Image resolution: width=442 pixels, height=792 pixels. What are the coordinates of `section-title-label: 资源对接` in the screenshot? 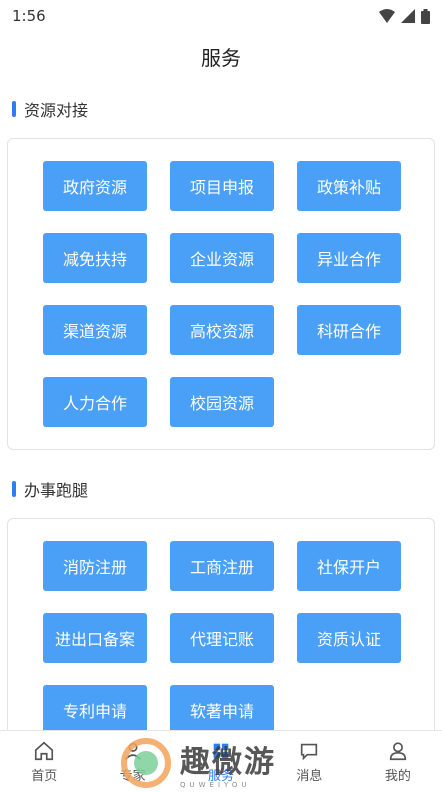 It's located at (56, 110).